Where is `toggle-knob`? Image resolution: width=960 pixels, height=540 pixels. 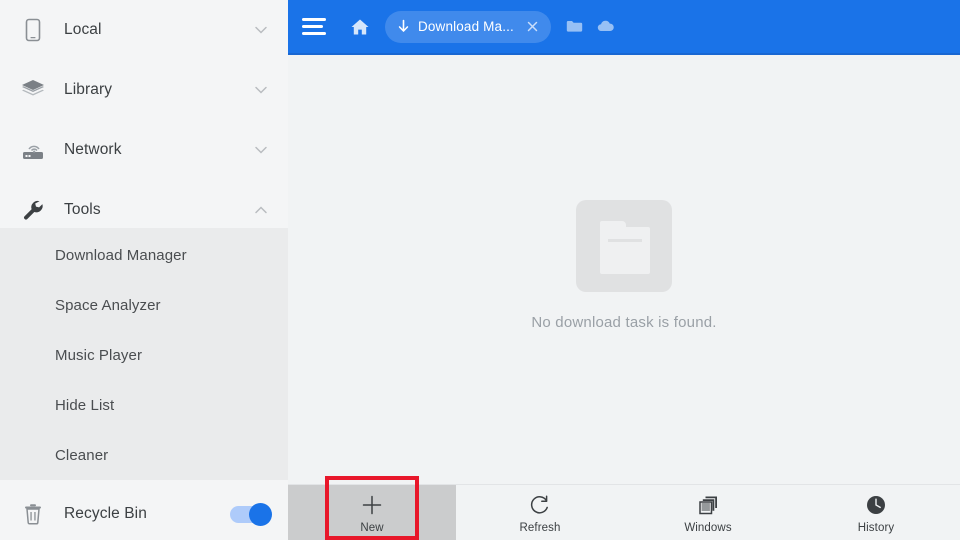
toggle-knob is located at coordinates (260, 514).